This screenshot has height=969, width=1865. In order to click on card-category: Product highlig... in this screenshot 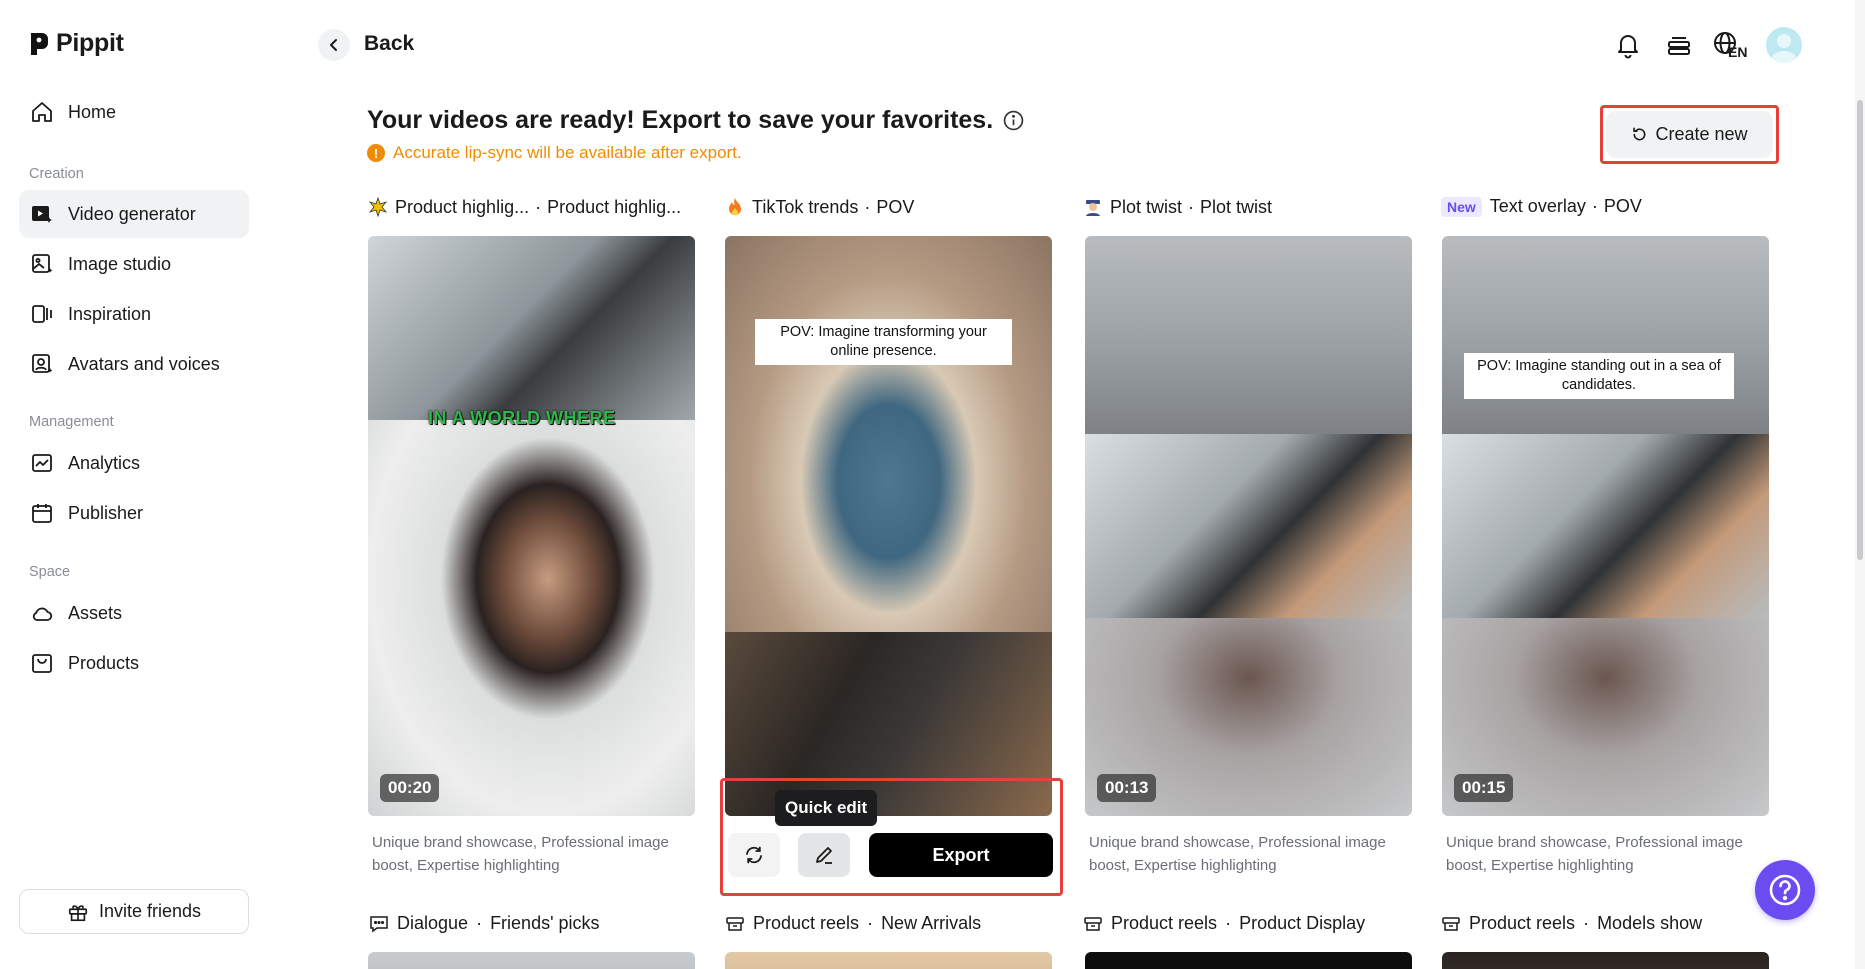, I will do `click(462, 206)`.